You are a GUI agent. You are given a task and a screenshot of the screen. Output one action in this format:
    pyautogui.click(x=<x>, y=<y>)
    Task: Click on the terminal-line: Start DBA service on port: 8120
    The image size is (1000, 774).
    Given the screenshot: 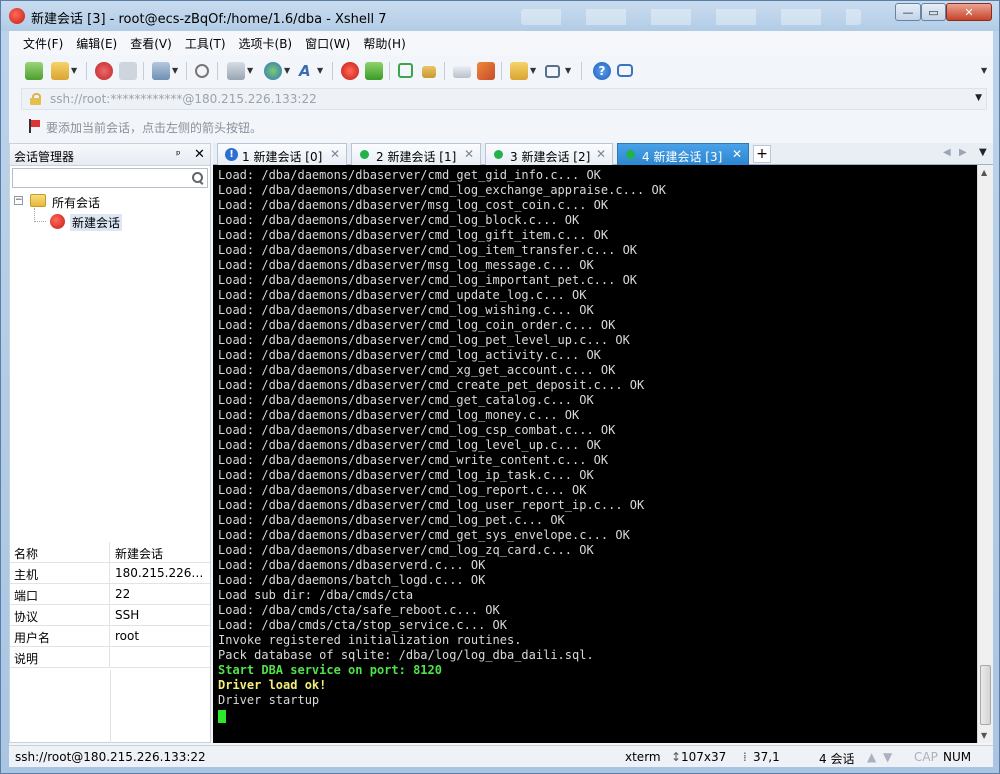 What is the action you would take?
    pyautogui.click(x=330, y=670)
    